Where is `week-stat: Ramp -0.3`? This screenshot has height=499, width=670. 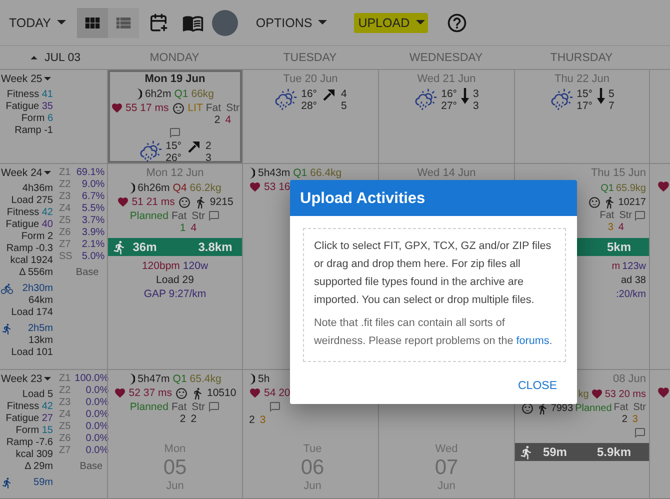 week-stat: Ramp -0.3 is located at coordinates (29, 249).